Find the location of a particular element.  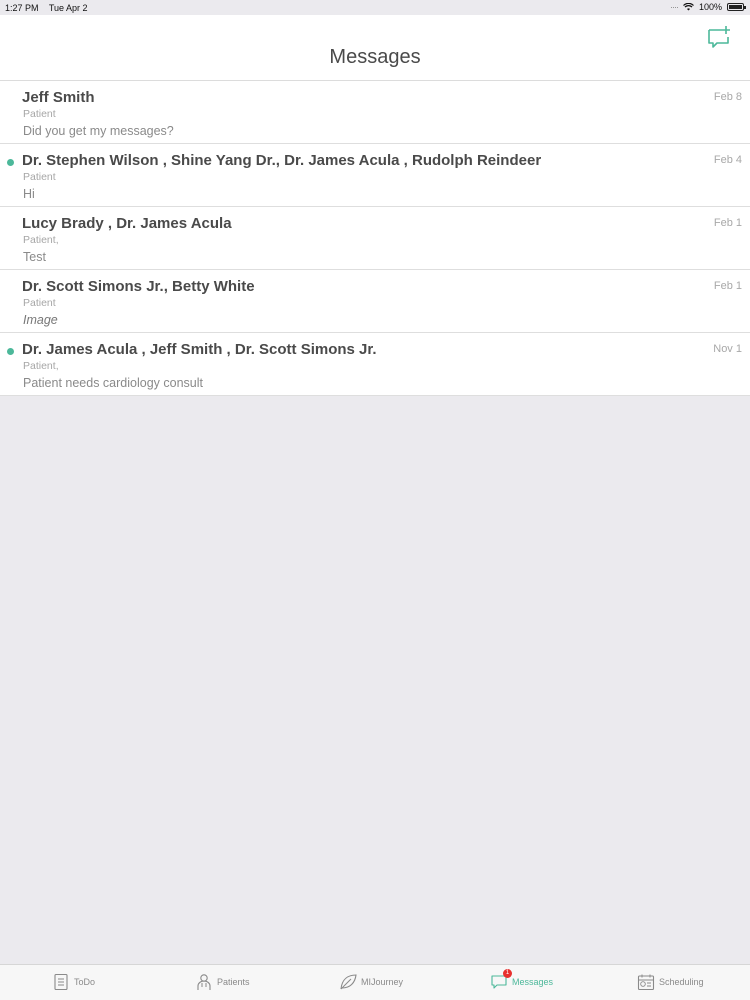

tab-scheduling: Scheduling is located at coordinates (670, 982).